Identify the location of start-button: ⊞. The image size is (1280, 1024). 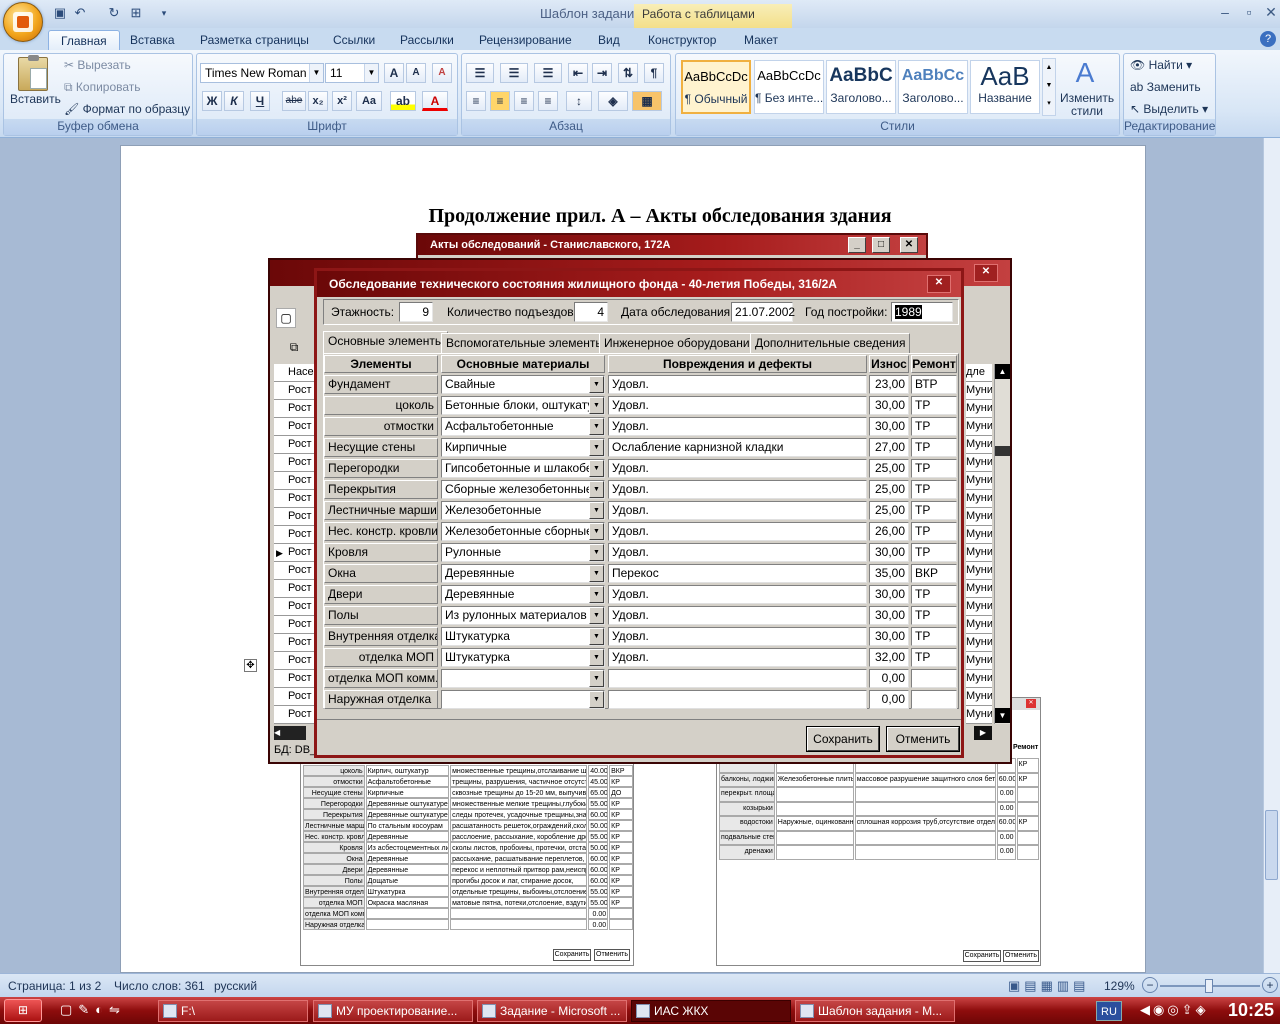
(23, 1010).